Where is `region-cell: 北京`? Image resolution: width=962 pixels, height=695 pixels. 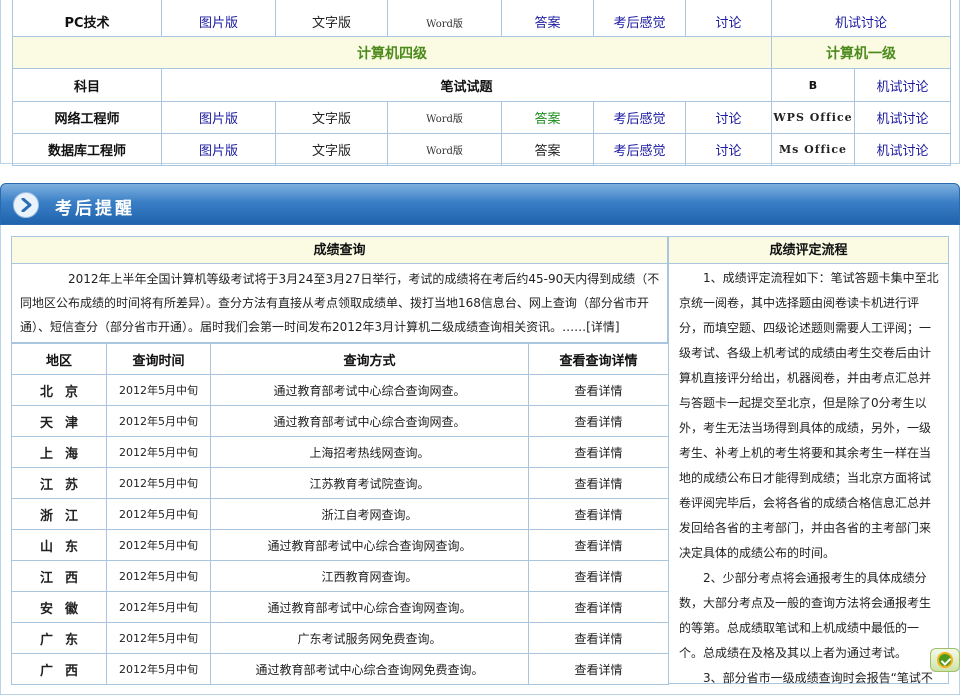 region-cell: 北京 is located at coordinates (59, 390).